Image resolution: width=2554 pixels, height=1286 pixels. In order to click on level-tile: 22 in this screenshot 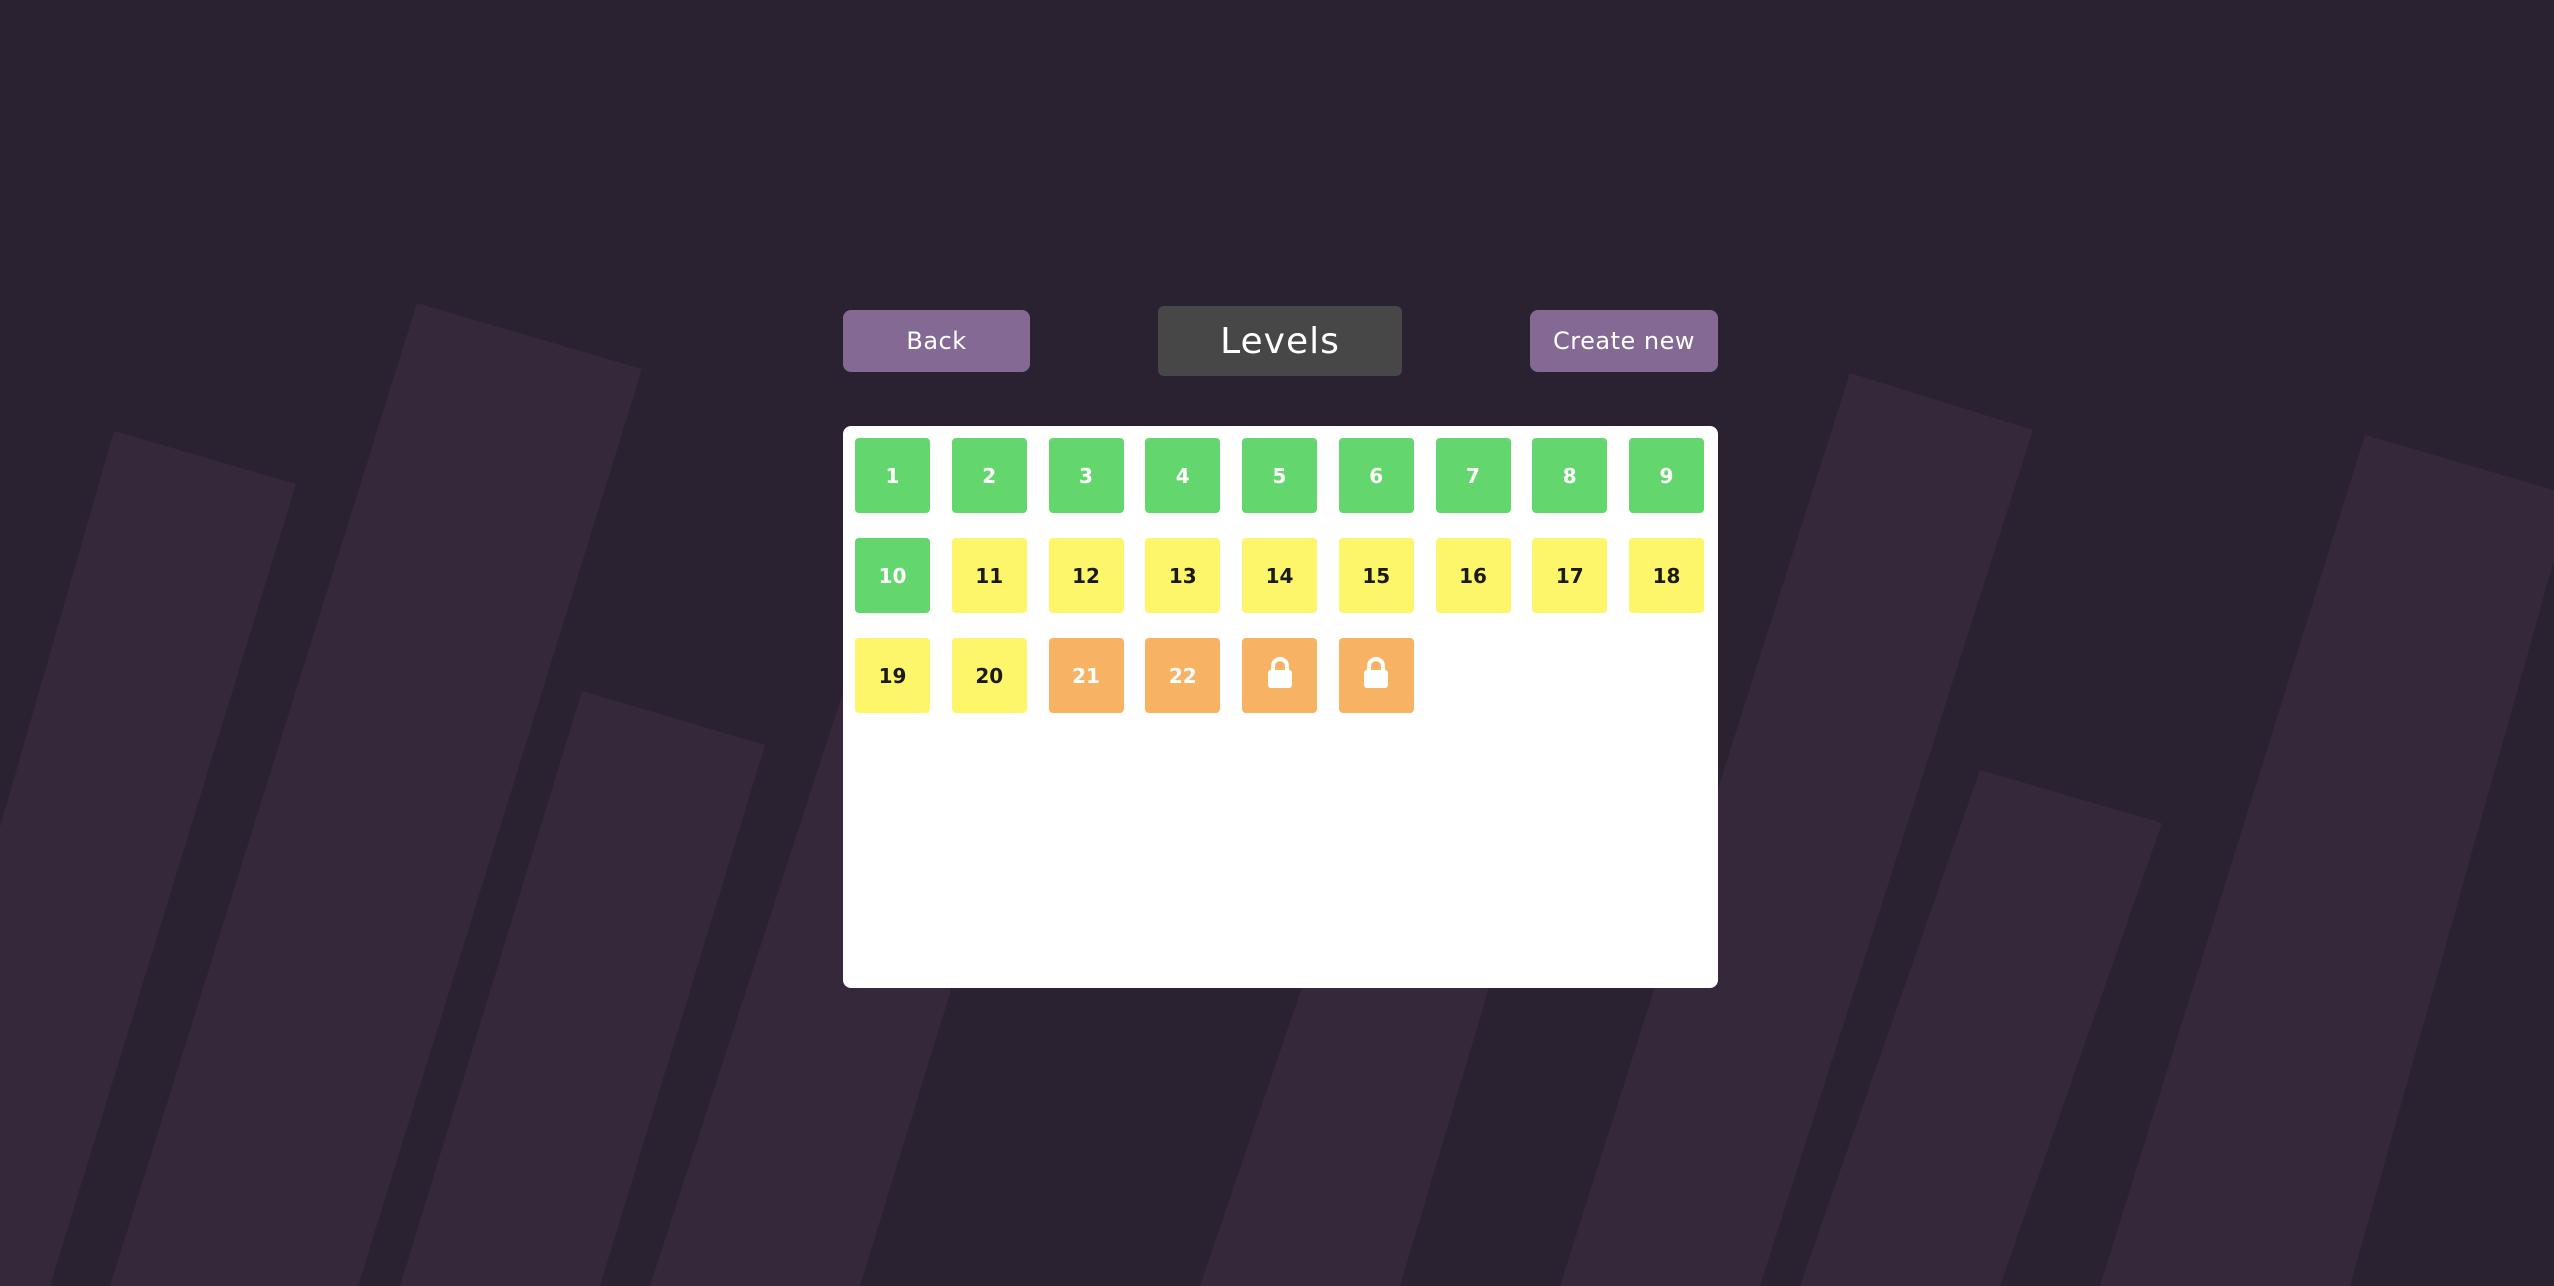, I will do `click(1183, 675)`.